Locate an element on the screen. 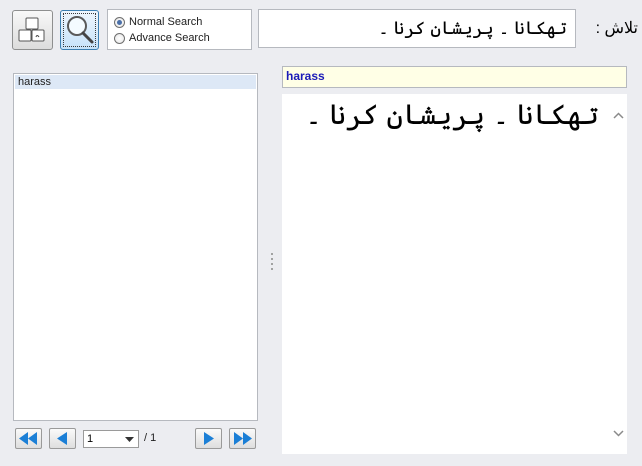 This screenshot has height=466, width=642. double-right-arrow-icon is located at coordinates (243, 438).